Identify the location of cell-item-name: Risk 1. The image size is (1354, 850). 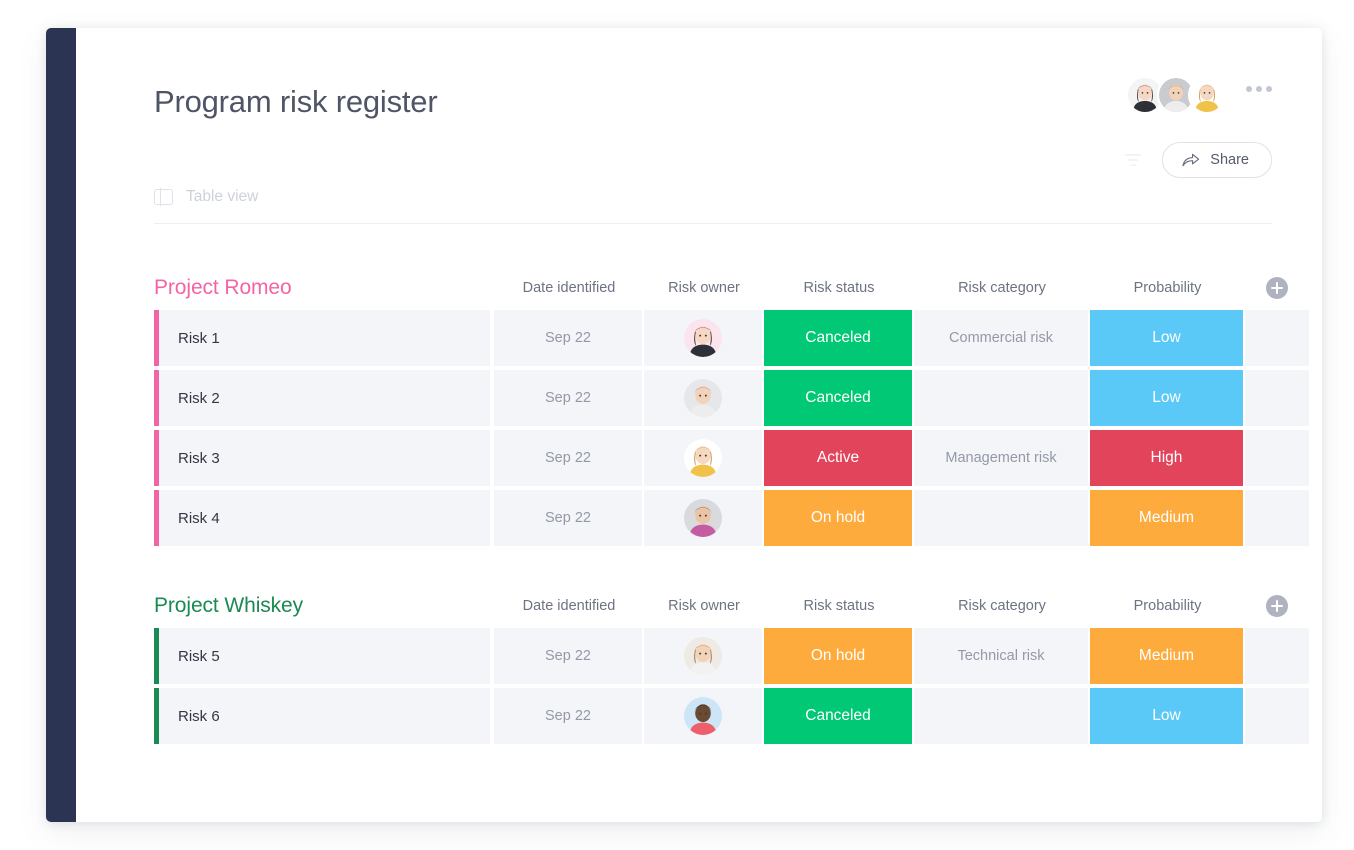
(324, 338).